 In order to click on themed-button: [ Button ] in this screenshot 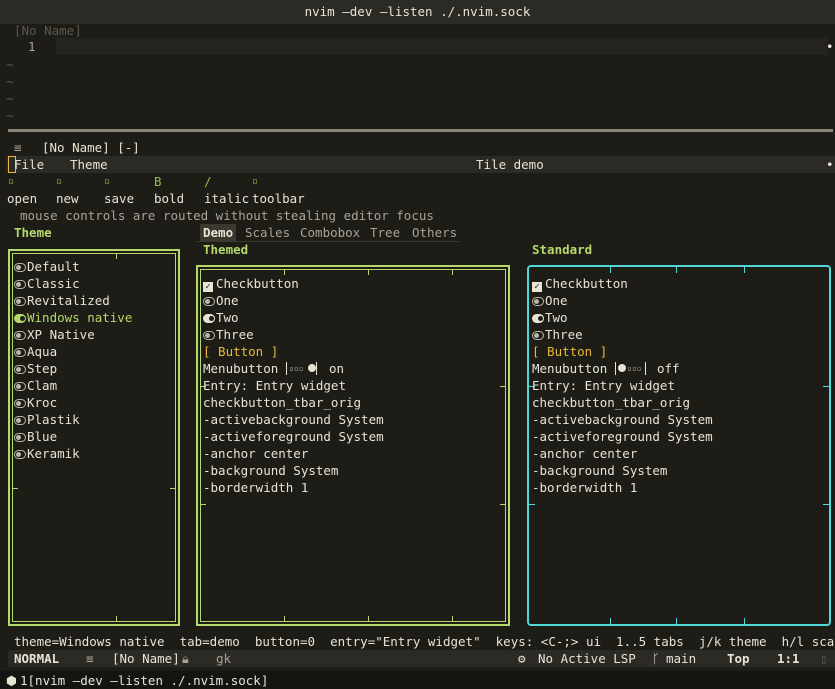, I will do `click(240, 351)`.